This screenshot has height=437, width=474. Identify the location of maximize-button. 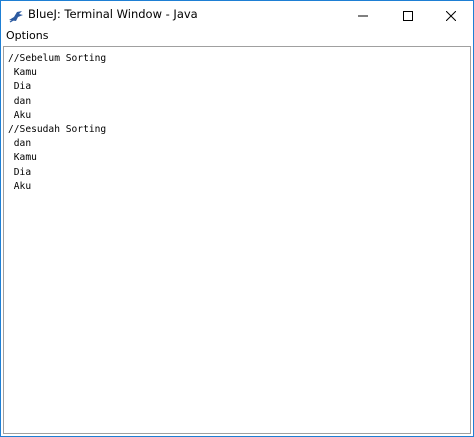
(407, 15).